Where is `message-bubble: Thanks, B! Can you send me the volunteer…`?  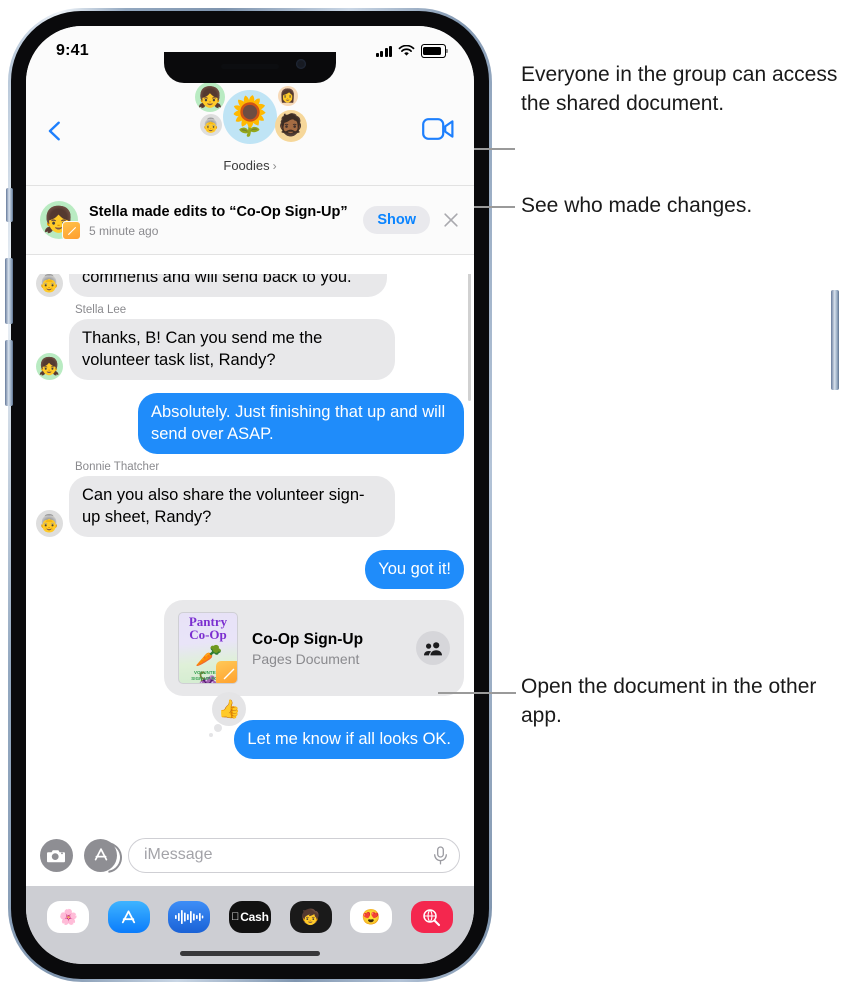 message-bubble: Thanks, B! Can you send me the volunteer… is located at coordinates (229, 349).